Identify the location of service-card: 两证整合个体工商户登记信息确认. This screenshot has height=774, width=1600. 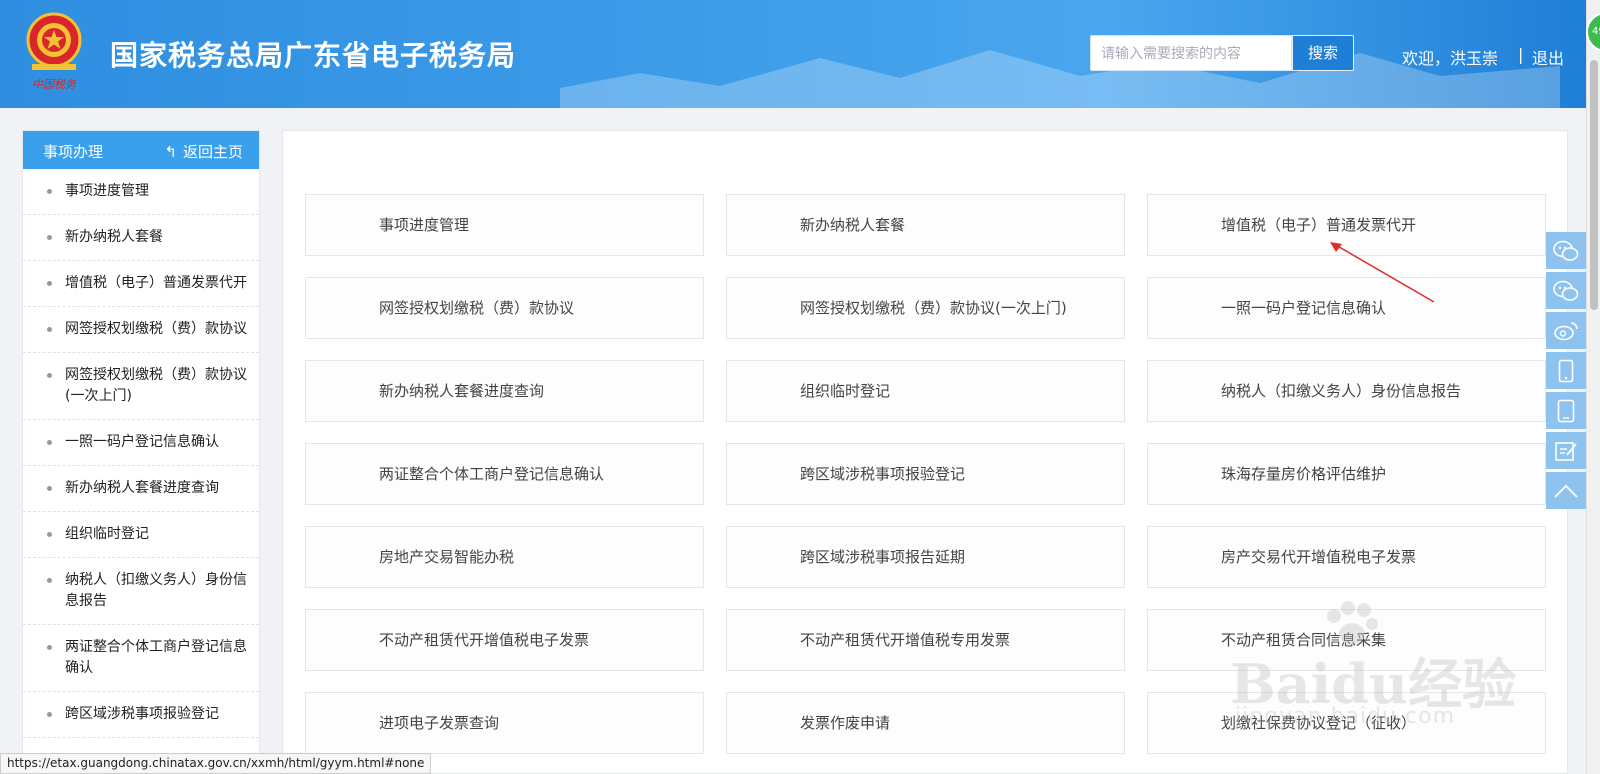
(504, 474).